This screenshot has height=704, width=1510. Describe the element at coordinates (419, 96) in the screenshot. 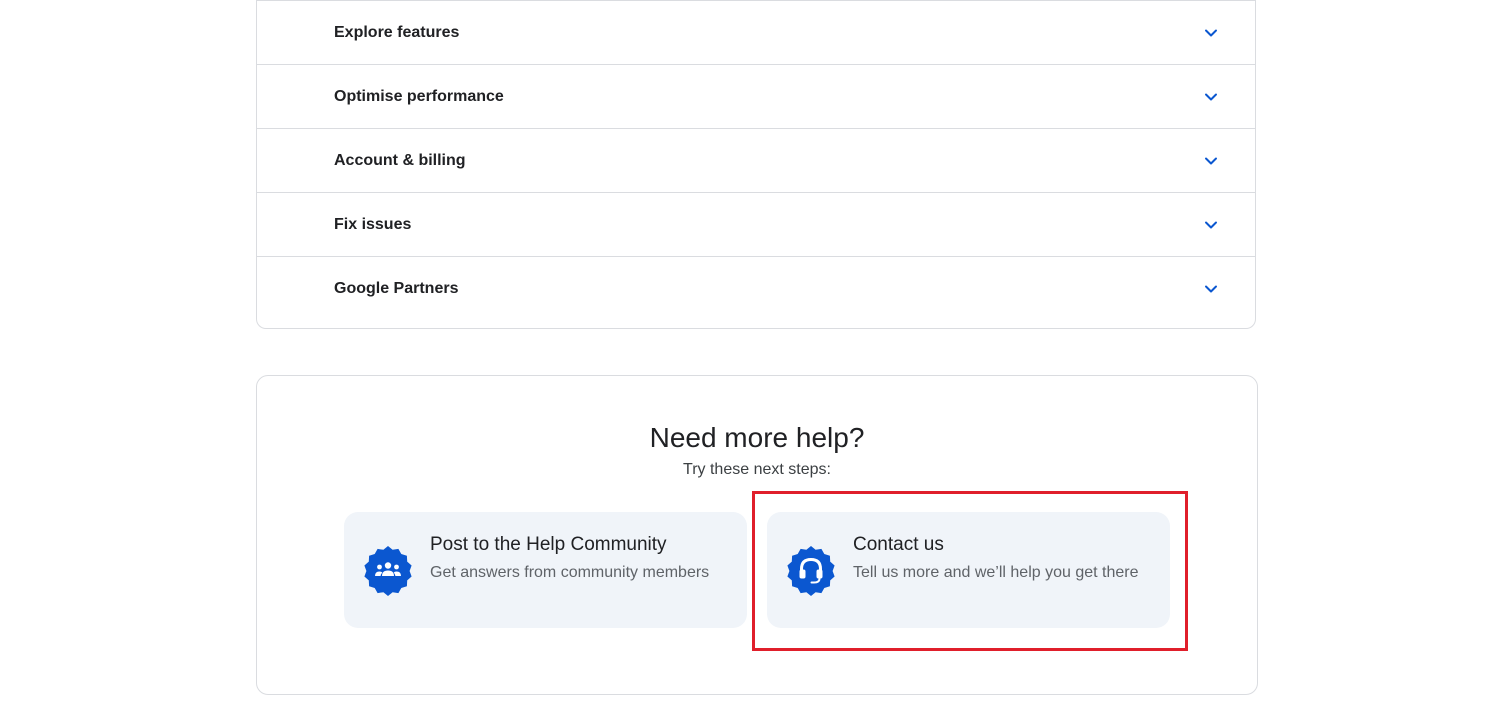

I see `accordion-item-label: Optimise performance` at that location.